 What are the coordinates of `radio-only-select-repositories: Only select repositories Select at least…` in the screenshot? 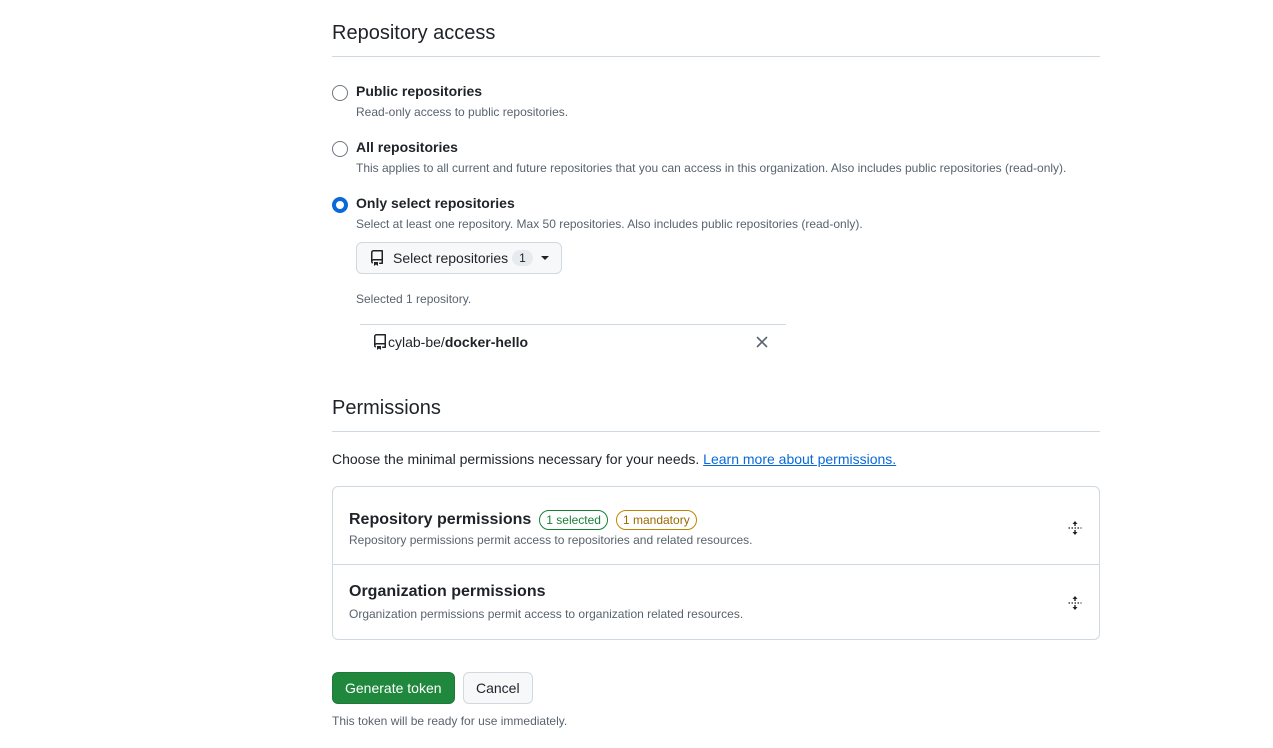 It's located at (716, 215).